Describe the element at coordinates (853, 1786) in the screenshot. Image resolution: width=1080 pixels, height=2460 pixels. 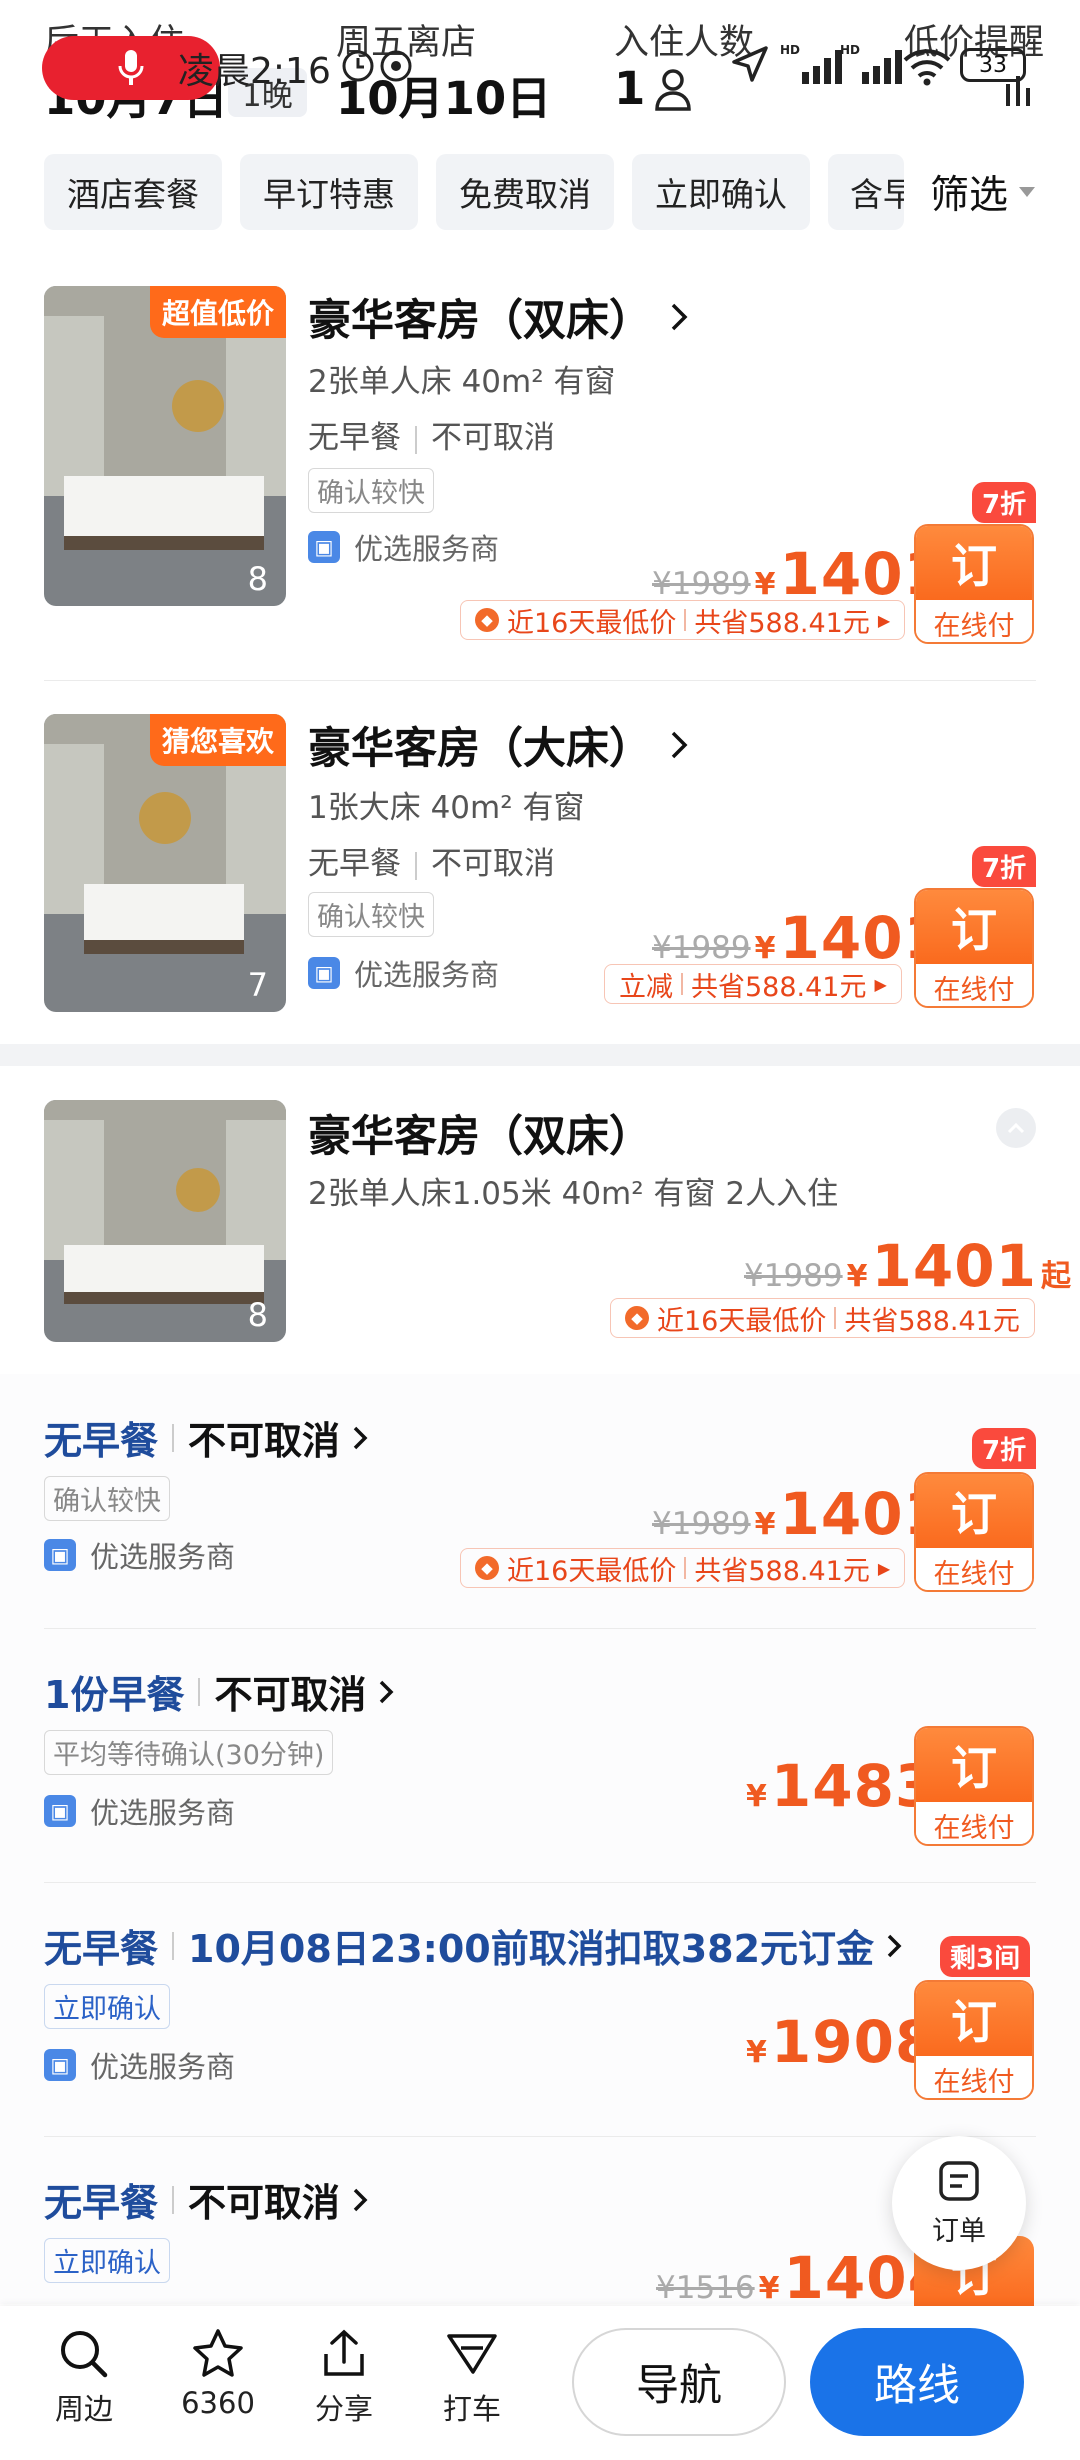
I see `current-price: 1483` at that location.